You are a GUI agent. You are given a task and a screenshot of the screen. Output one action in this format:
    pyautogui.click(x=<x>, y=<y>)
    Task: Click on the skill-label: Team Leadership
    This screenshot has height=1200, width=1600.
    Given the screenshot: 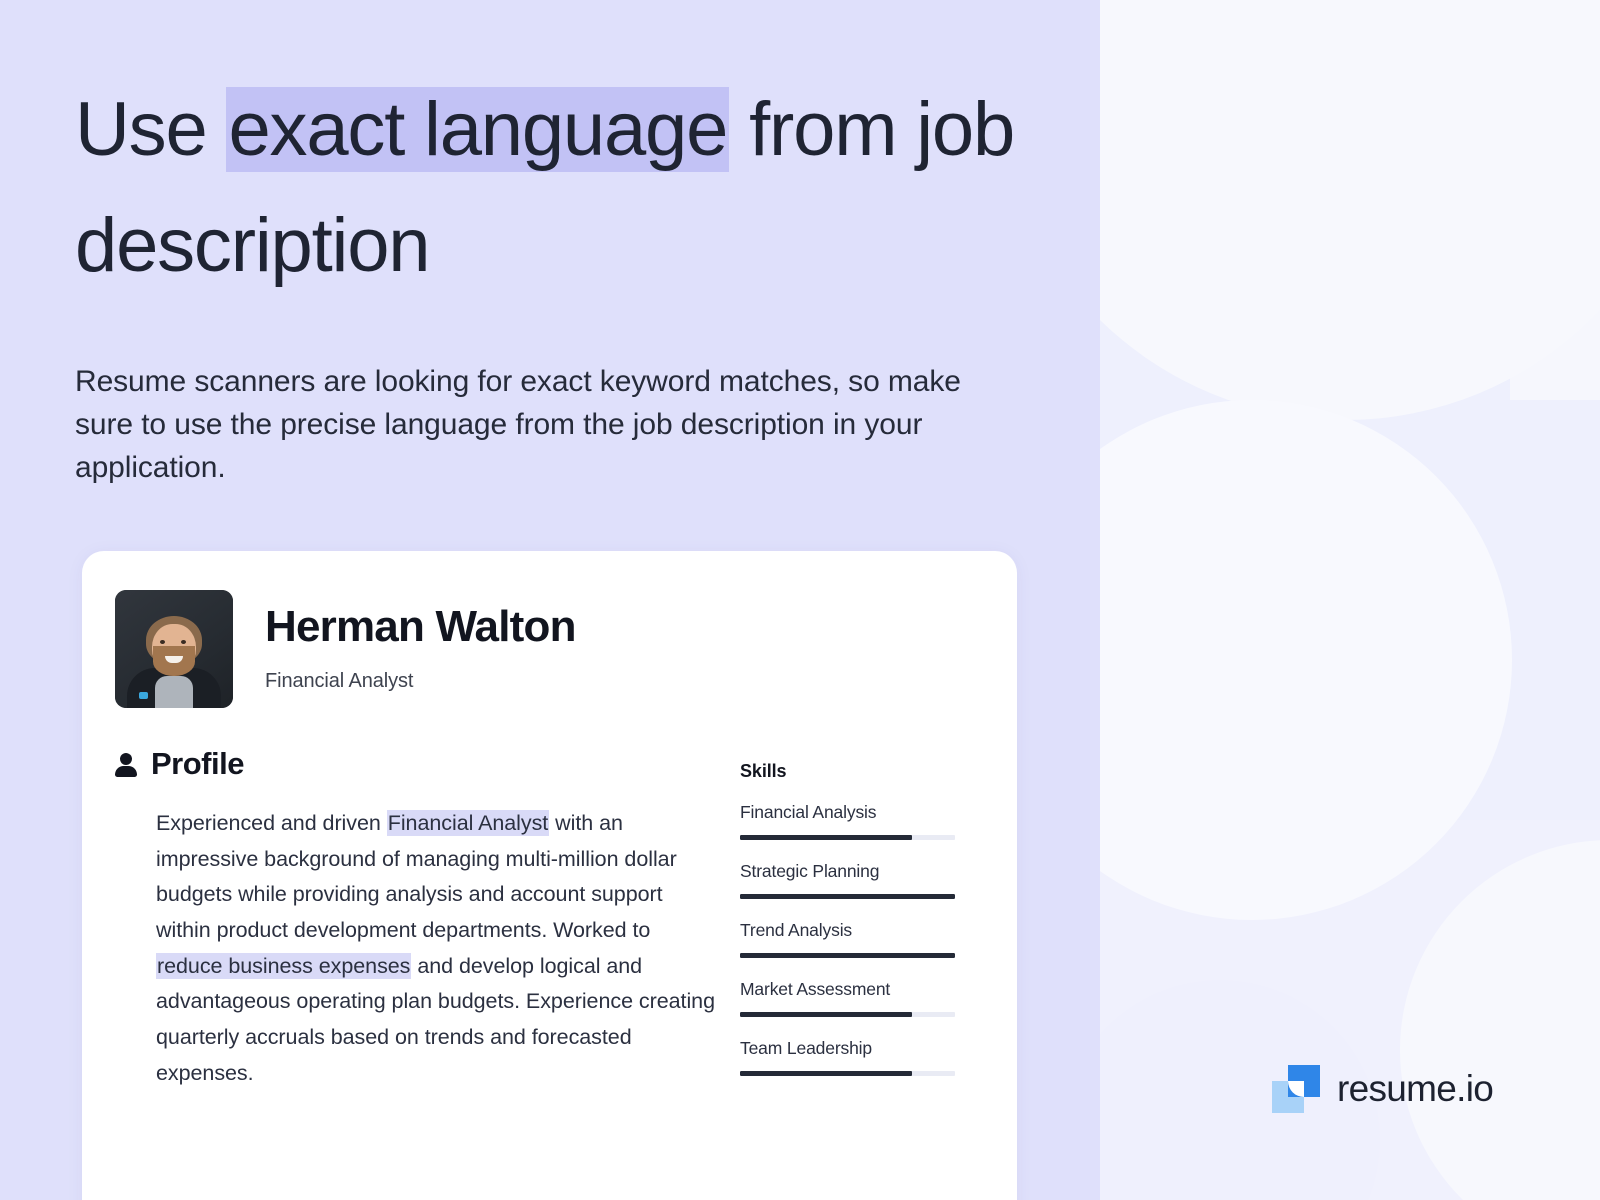 What is the action you would take?
    pyautogui.click(x=806, y=1048)
    